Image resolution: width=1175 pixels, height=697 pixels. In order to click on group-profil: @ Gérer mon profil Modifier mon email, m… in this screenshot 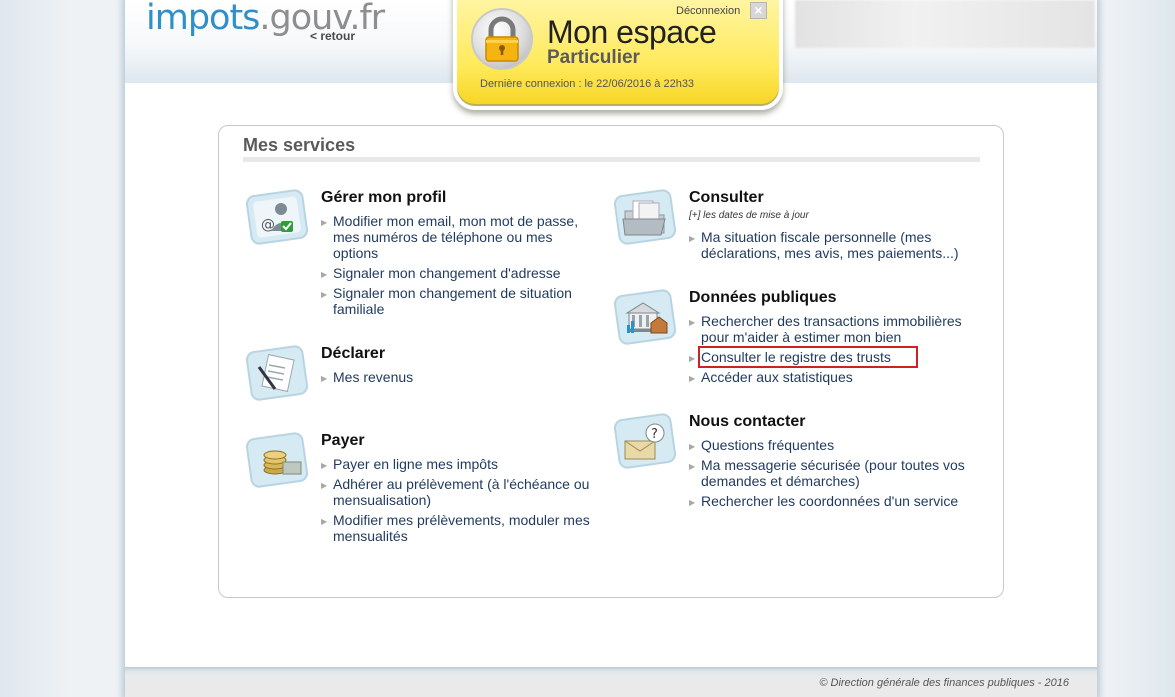, I will do `click(425, 256)`.